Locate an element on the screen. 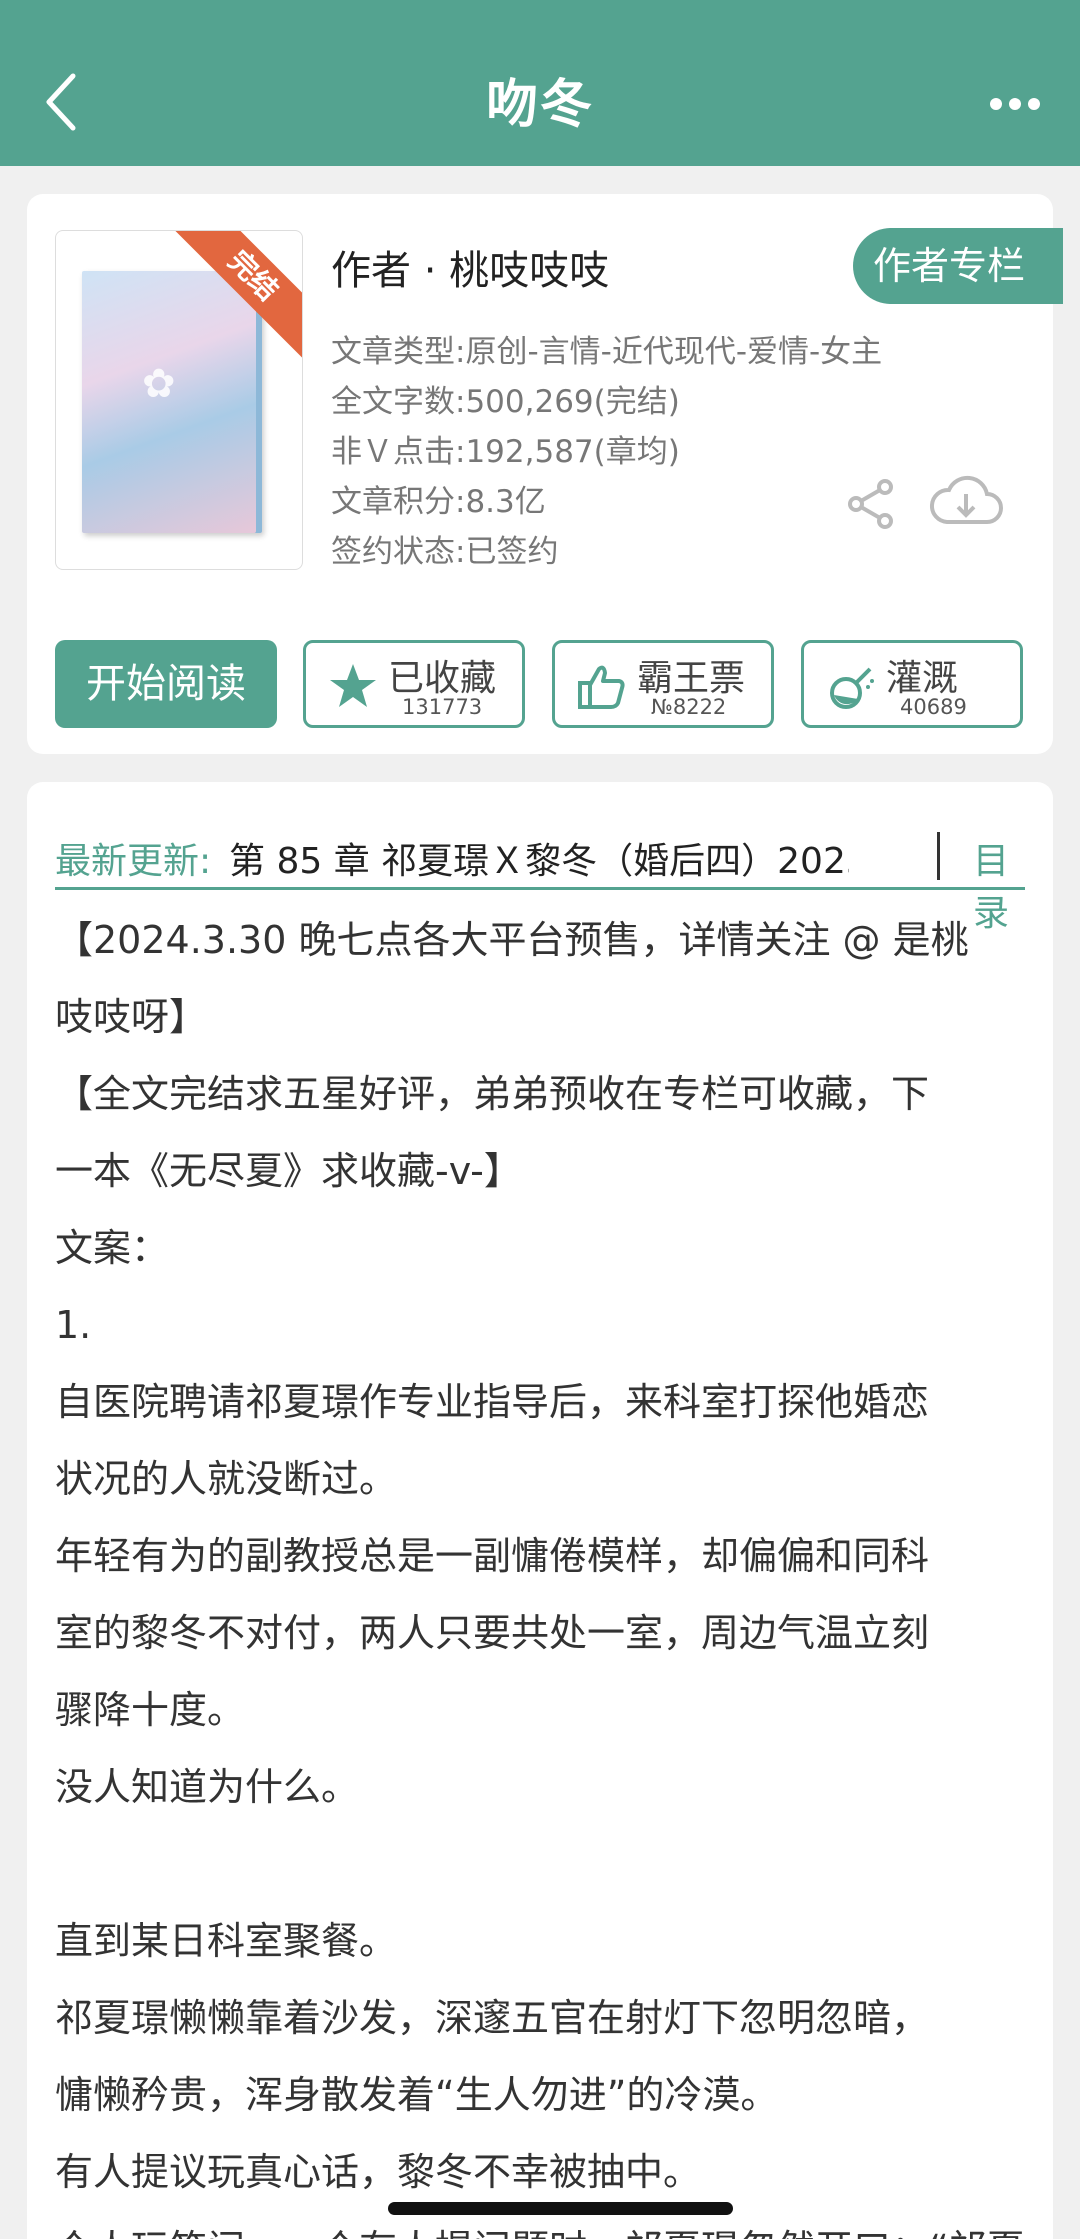 Image resolution: width=1080 pixels, height=2239 pixels. synopsis-line: 【全文完结求五星好评，弟弟预收在专栏可收藏，下 is located at coordinates (492, 1094).